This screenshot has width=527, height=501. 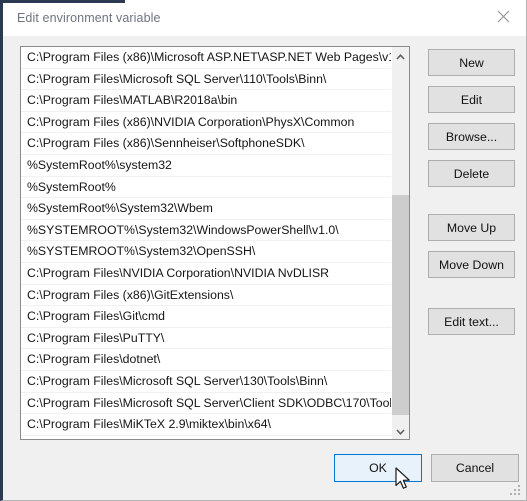 I want to click on list-item: C:\Program Files\PuTTY\, so click(x=206, y=338).